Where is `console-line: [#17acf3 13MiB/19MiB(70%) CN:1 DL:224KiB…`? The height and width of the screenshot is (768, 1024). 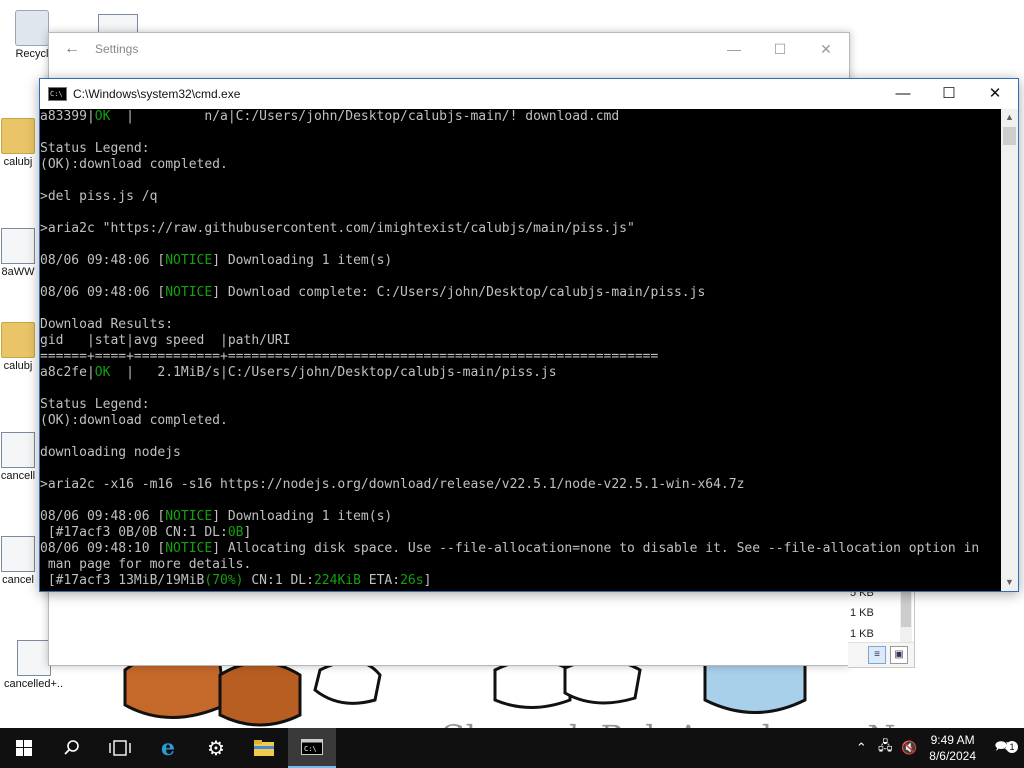
console-line: [#17acf3 13MiB/19MiB(70%) CN:1 DL:224KiB… is located at coordinates (520, 581).